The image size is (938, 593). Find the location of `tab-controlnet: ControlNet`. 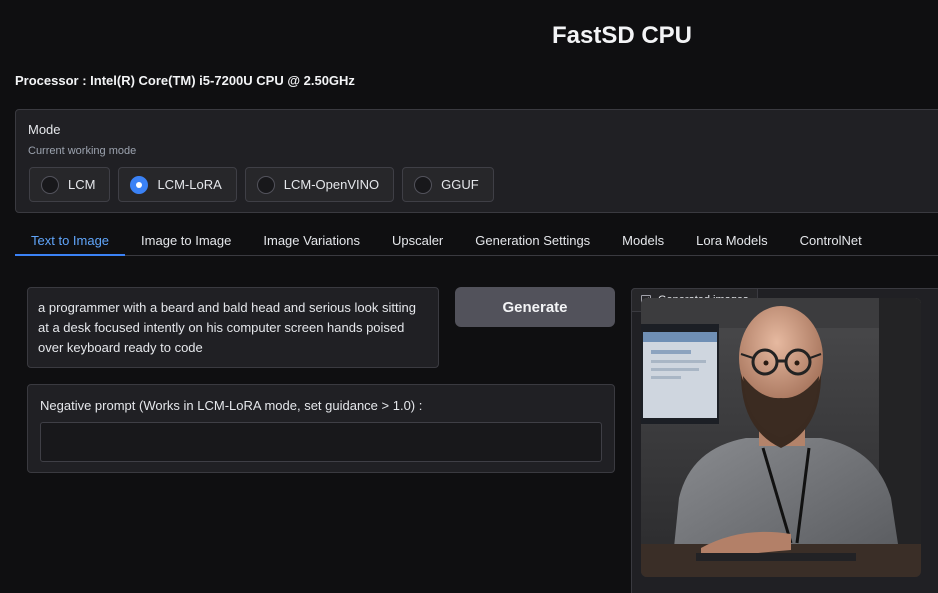

tab-controlnet: ControlNet is located at coordinates (831, 241).